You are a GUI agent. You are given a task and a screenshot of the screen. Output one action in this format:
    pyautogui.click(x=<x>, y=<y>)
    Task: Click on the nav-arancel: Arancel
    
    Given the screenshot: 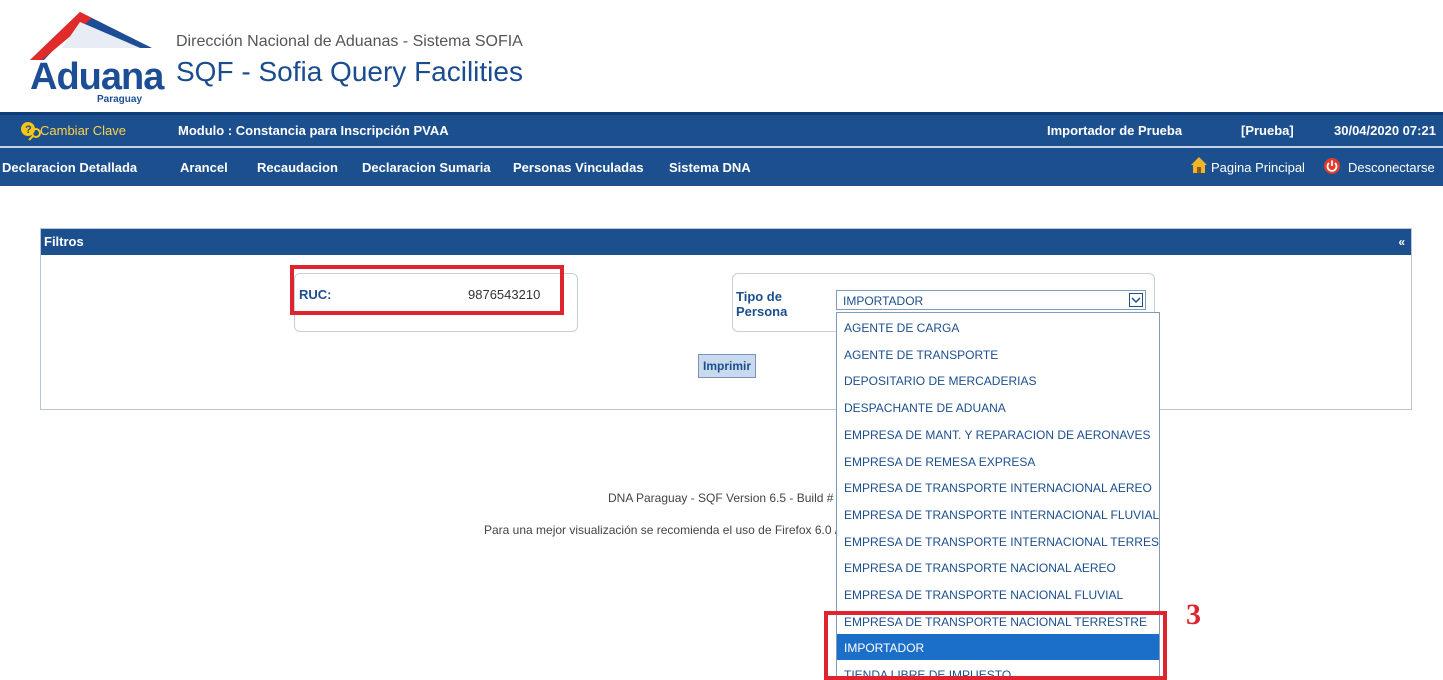 What is the action you would take?
    pyautogui.click(x=204, y=167)
    